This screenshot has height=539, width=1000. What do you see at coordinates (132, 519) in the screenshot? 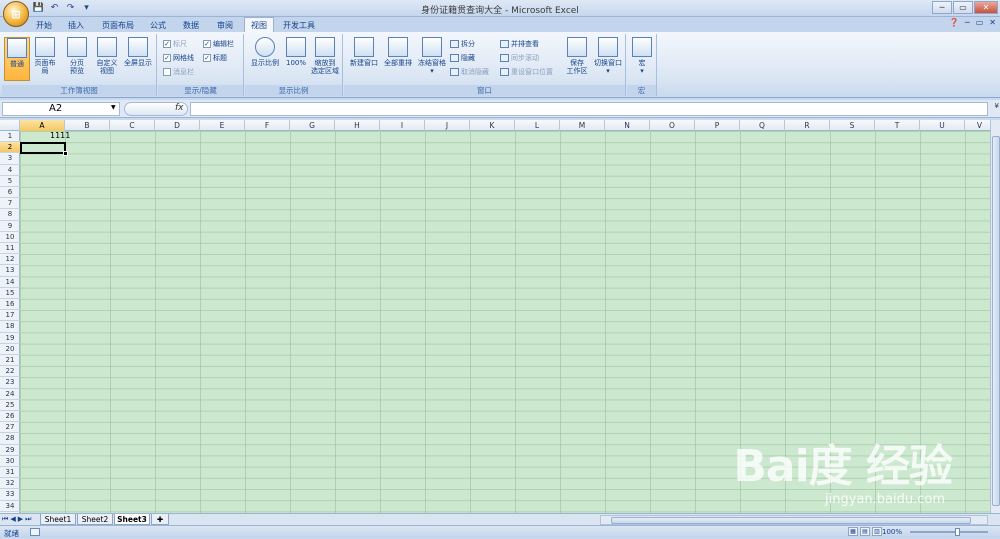
I see `sheet-tab-sheet3: Sheet3` at bounding box center [132, 519].